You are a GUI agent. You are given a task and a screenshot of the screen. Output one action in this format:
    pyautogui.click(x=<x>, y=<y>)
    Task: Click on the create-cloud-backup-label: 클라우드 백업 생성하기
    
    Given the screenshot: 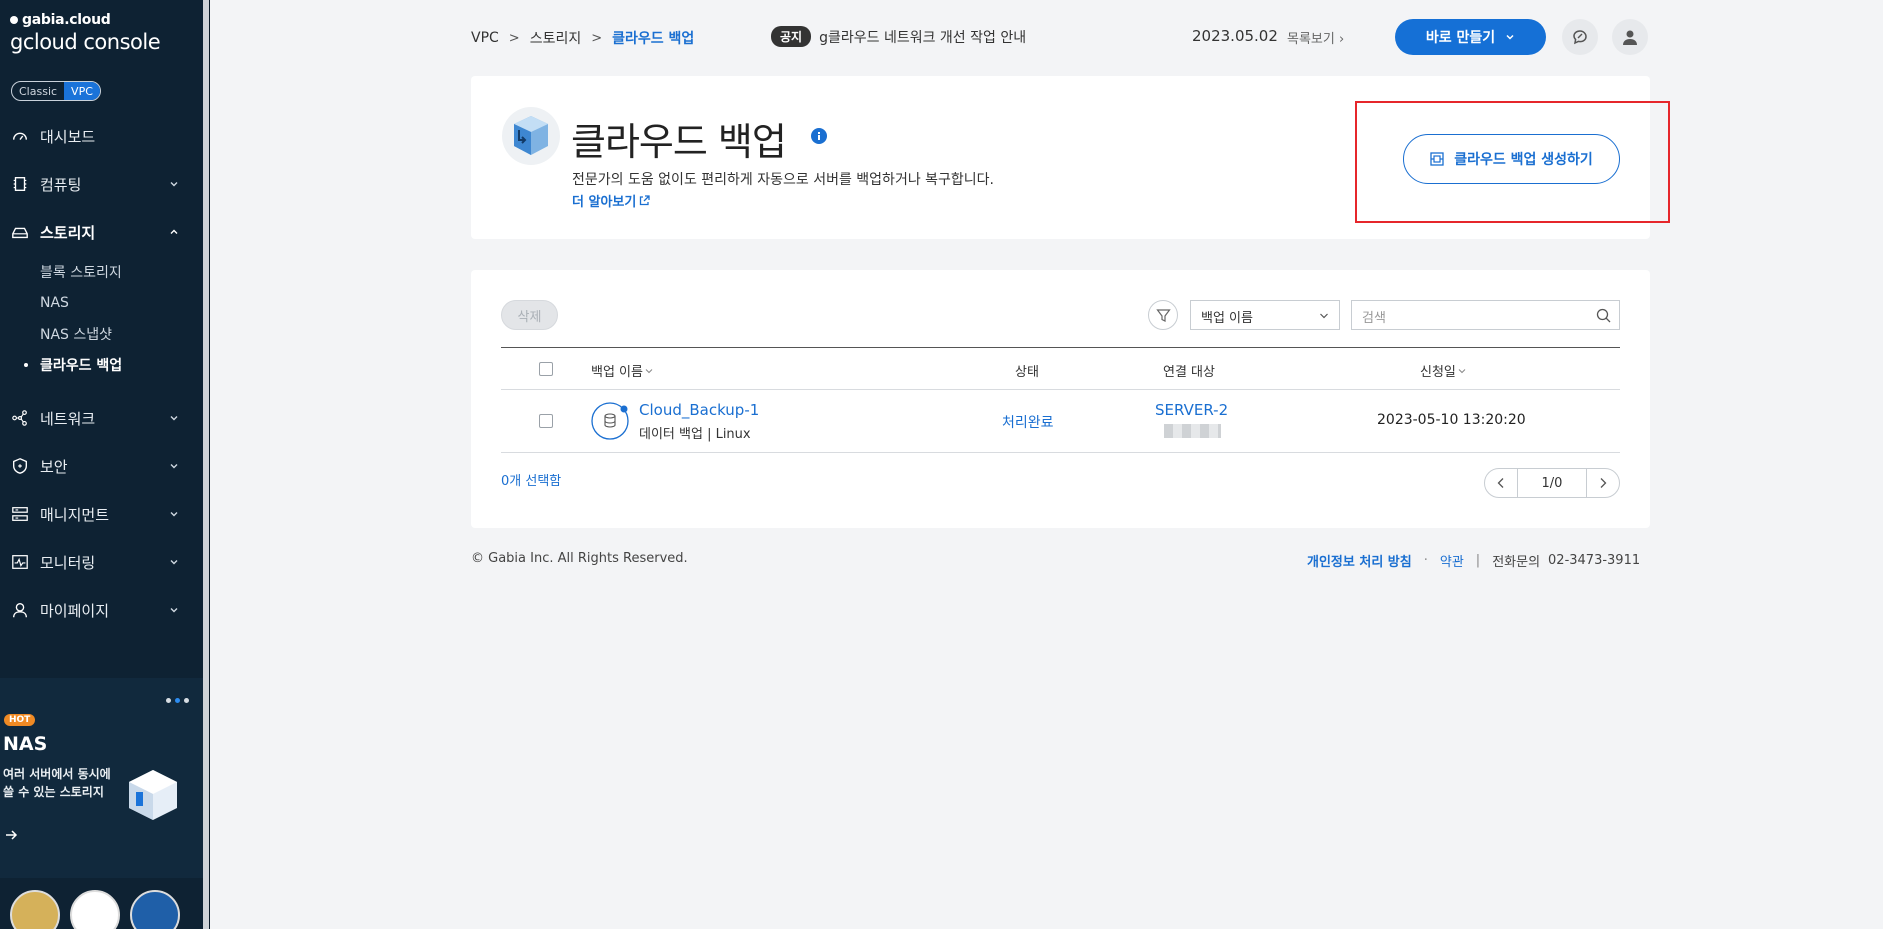 What is the action you would take?
    pyautogui.click(x=1523, y=160)
    